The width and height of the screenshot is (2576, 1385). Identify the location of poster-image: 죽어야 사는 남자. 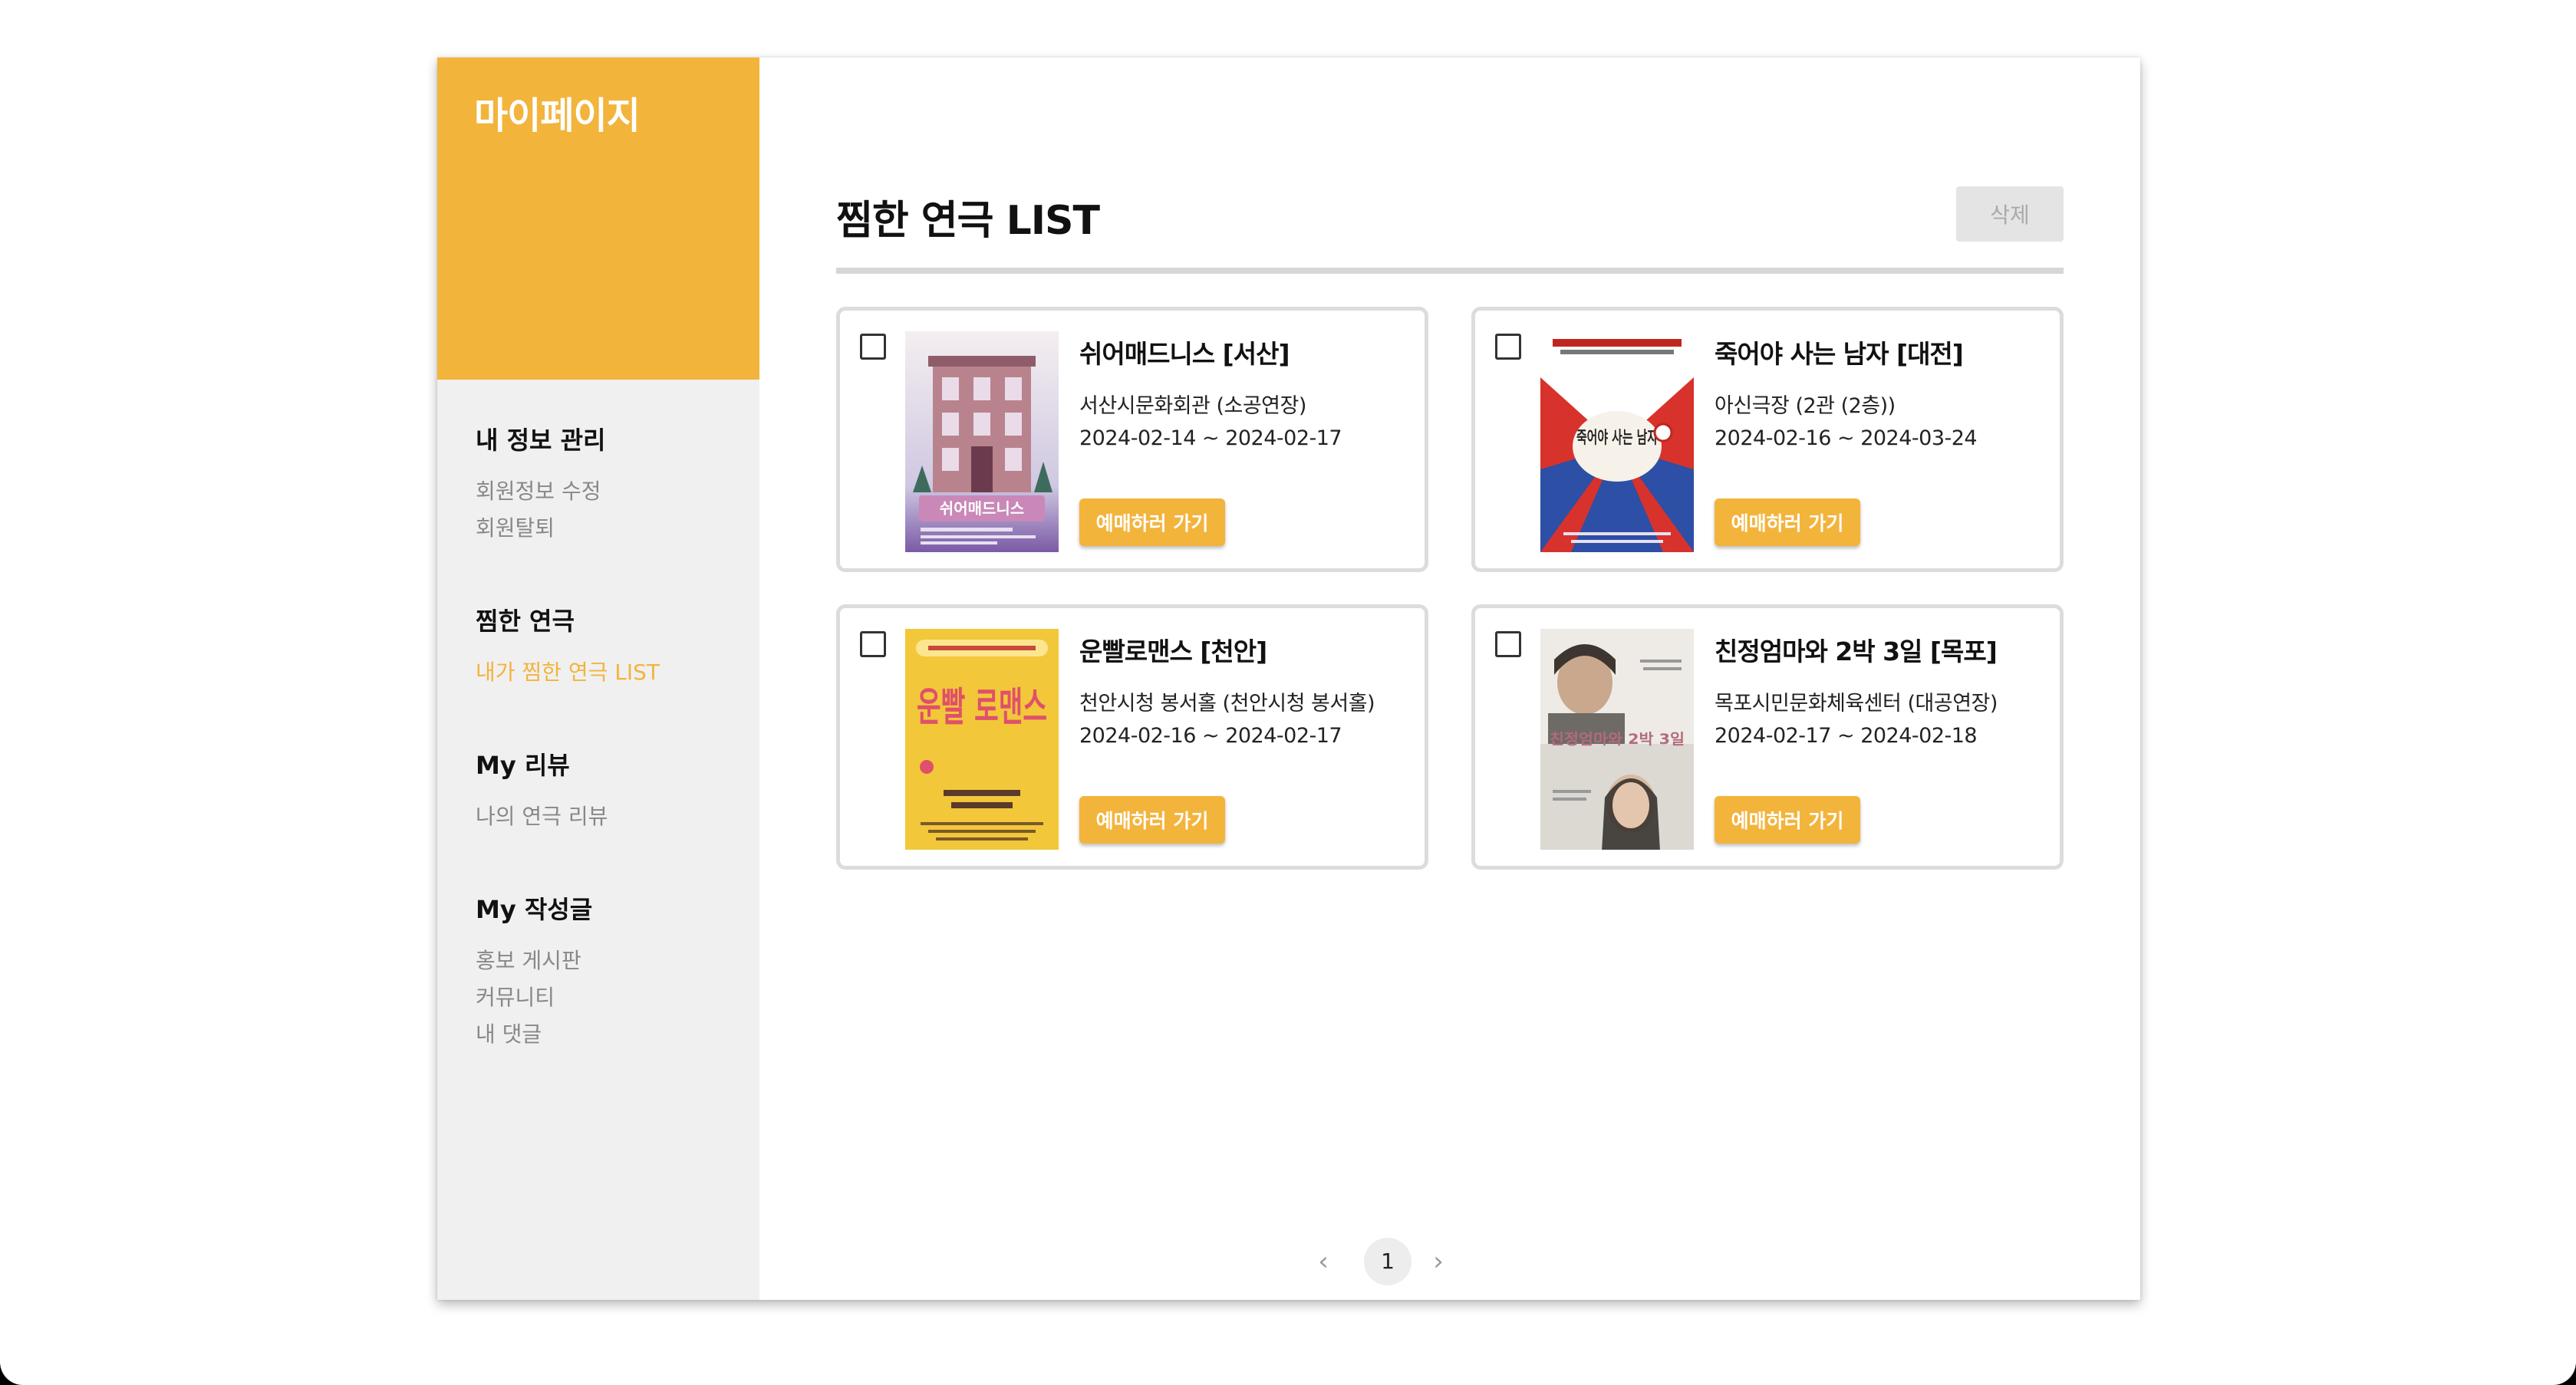
(1617, 442).